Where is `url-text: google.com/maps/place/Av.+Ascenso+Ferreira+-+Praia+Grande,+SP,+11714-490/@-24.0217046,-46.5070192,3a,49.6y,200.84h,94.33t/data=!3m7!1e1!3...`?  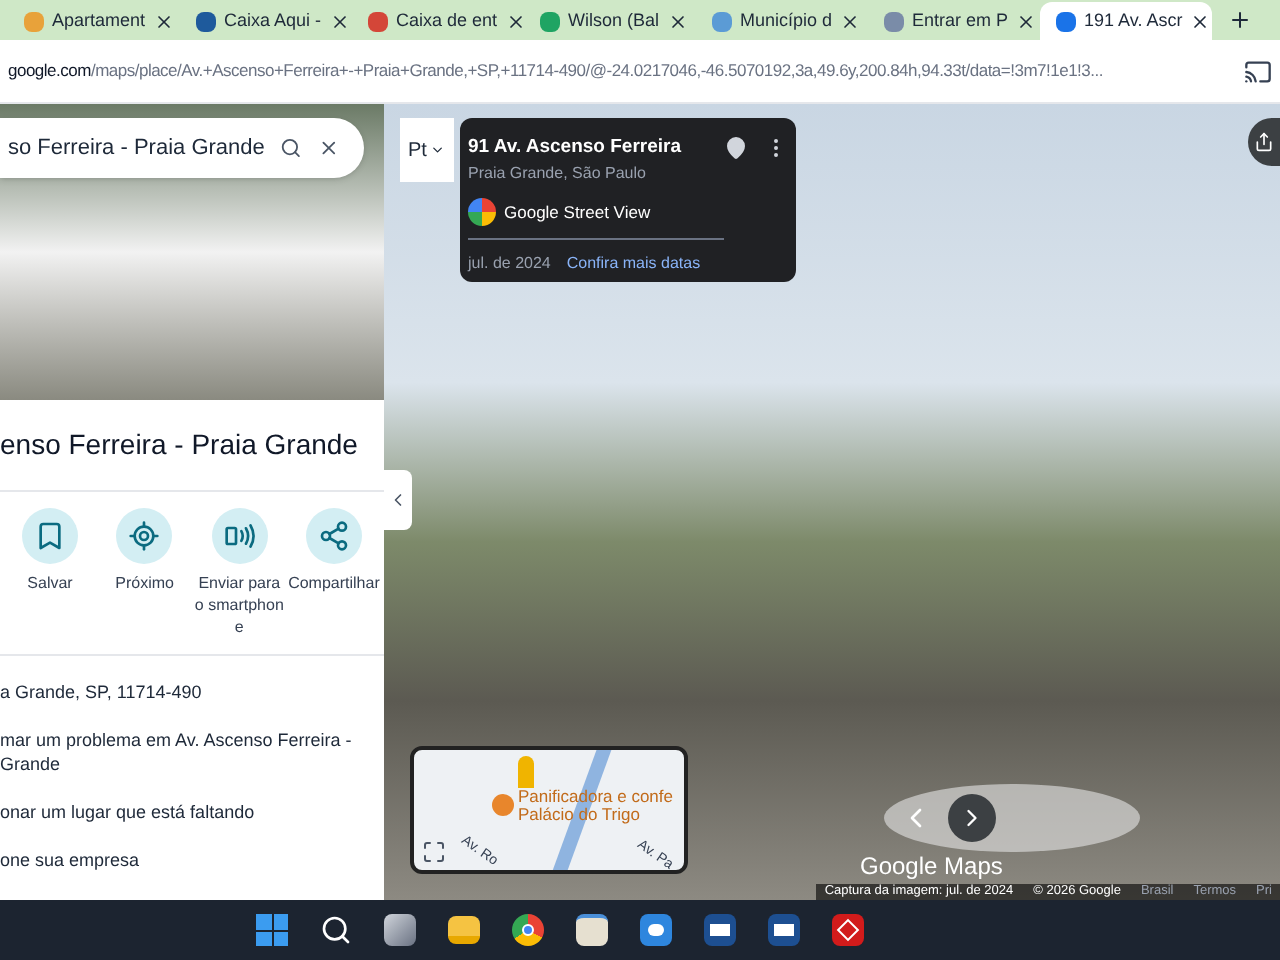
url-text: google.com/maps/place/Av.+Ascenso+Ferreira+-+Praia+Grande,+SP,+11714-490/@-24.0217046,-46.5070192,3a,49.6y,200.84h,94.33t/data=!3m7!1e1!3... is located at coordinates (556, 71).